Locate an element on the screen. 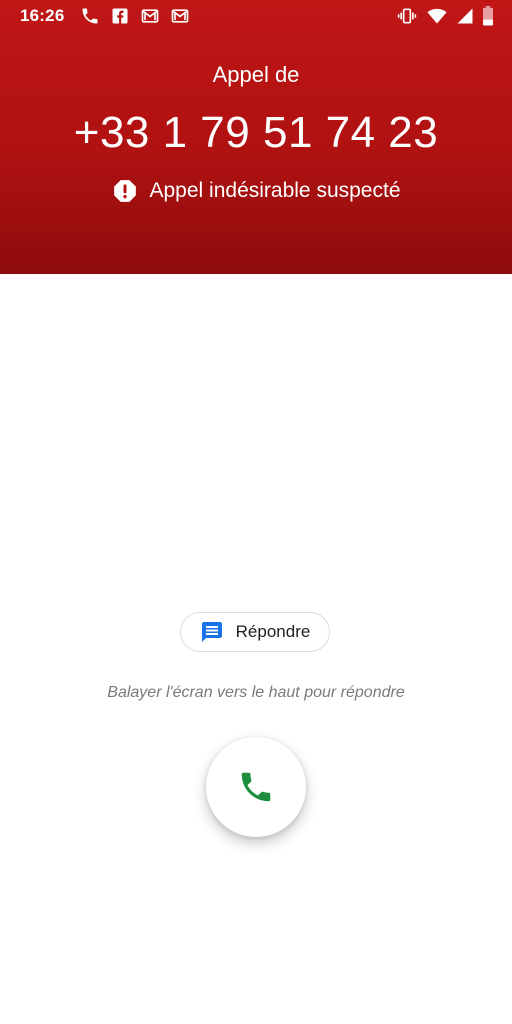 This screenshot has width=512, height=1024. spam-warning: Appel indésirable suspecté is located at coordinates (256, 191).